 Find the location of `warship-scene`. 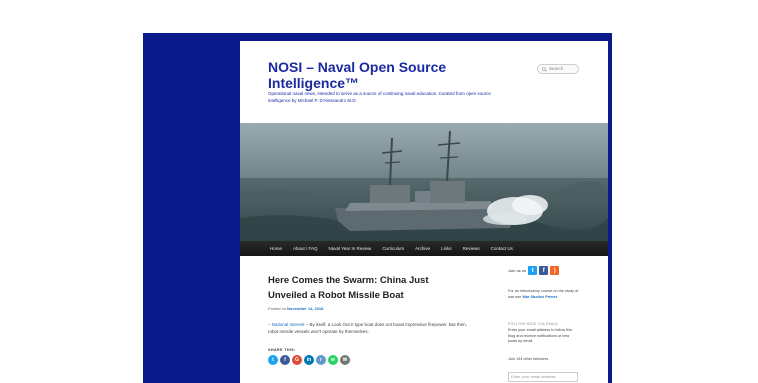

warship-scene is located at coordinates (424, 182).